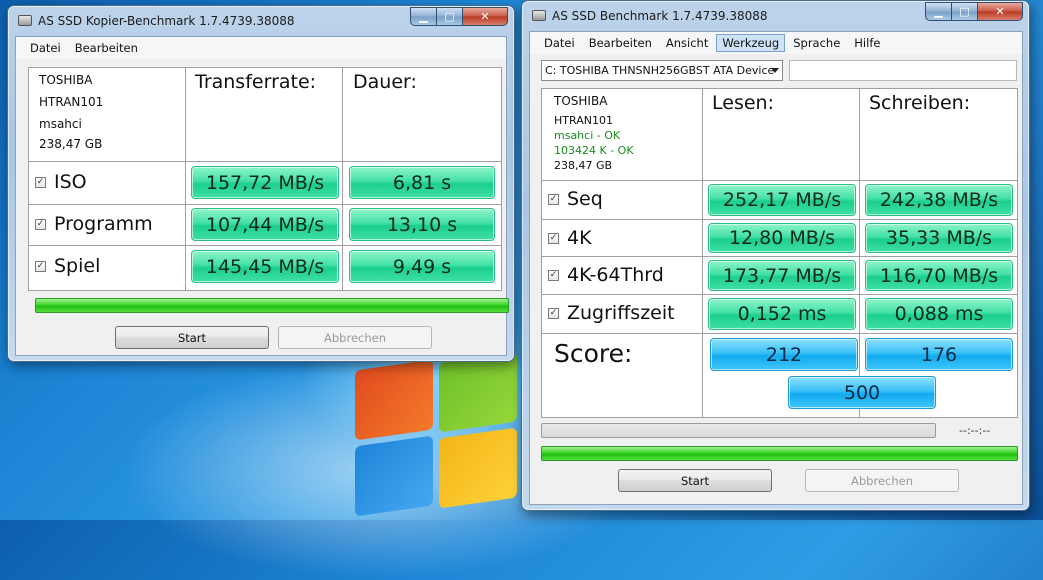 Image resolution: width=1043 pixels, height=580 pixels. I want to click on row-iso-label: ✓ ISO, so click(61, 182).